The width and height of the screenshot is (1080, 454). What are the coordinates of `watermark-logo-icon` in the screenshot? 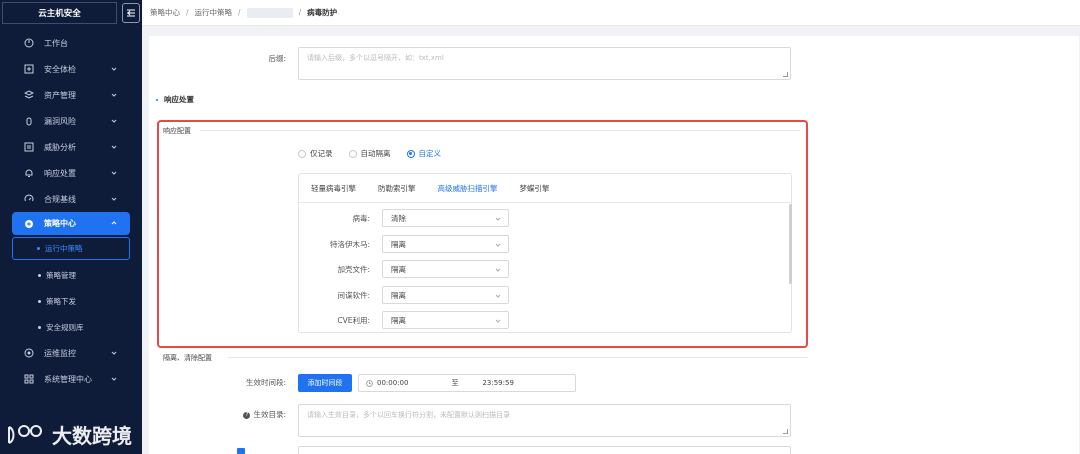 It's located at (25, 434).